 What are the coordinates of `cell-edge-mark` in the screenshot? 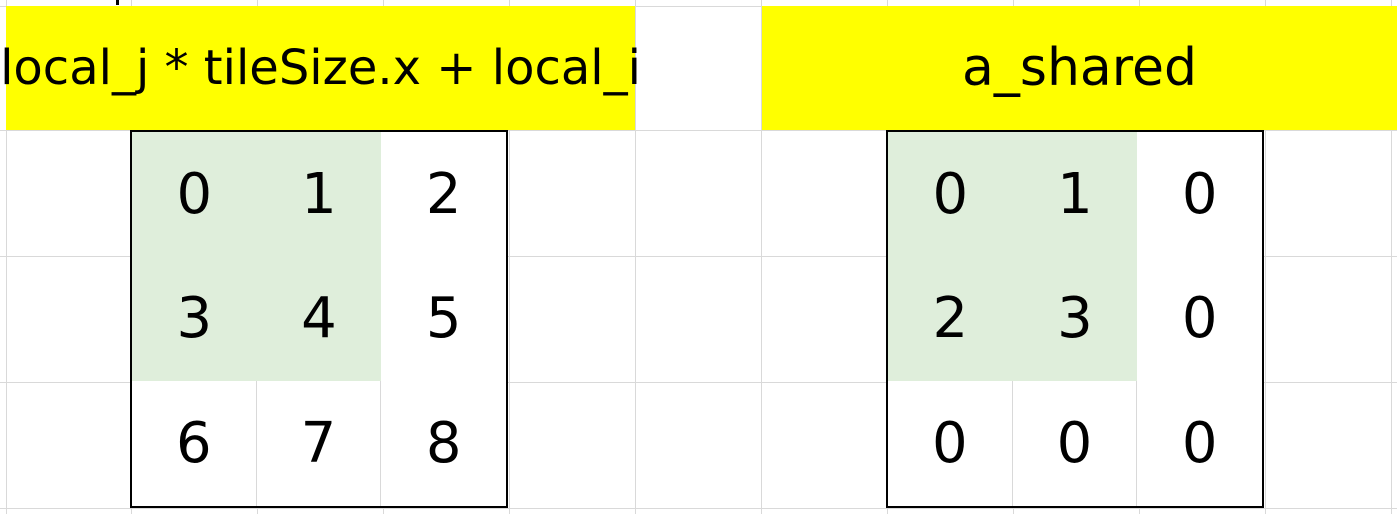 It's located at (117, 2).